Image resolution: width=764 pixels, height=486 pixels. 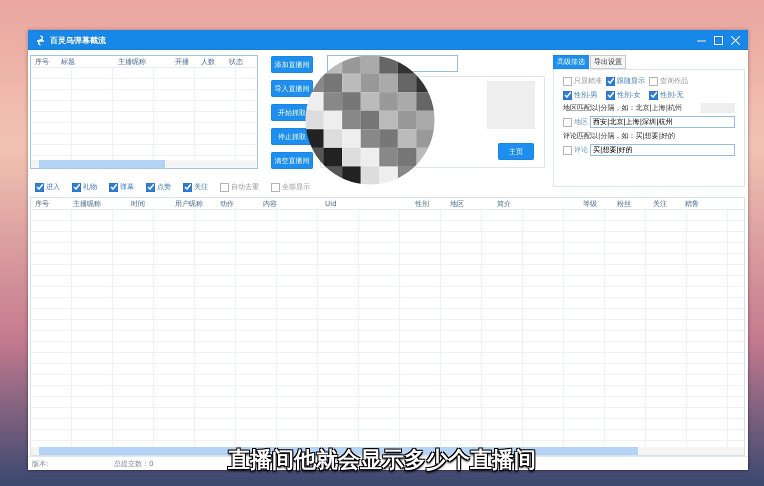 I want to click on window-title: 百灵鸟弹幕截流, so click(x=78, y=40).